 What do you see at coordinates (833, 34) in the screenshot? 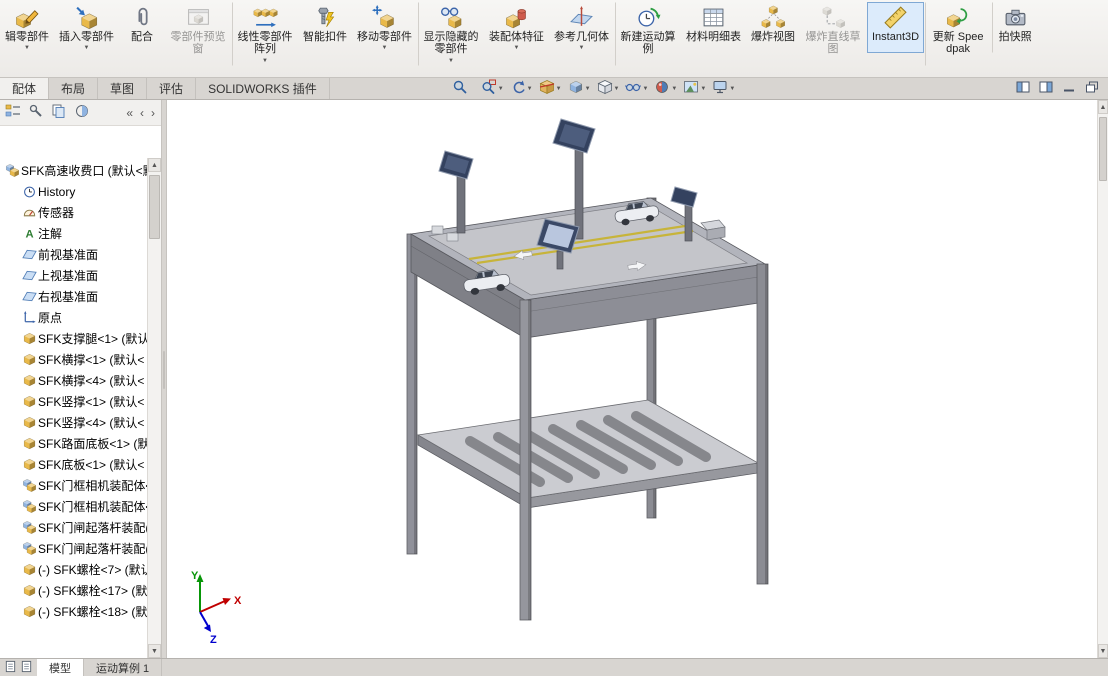
I see `ribbon-button-explode-line-sketch: 爆炸直线草图 ▼` at bounding box center [833, 34].